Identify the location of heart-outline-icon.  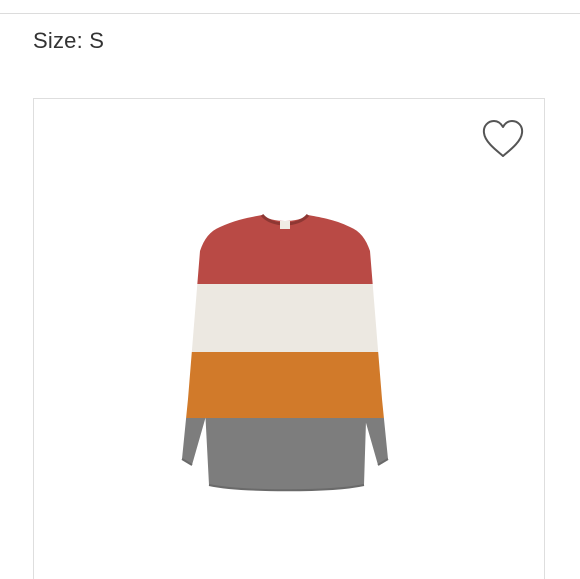
(503, 138).